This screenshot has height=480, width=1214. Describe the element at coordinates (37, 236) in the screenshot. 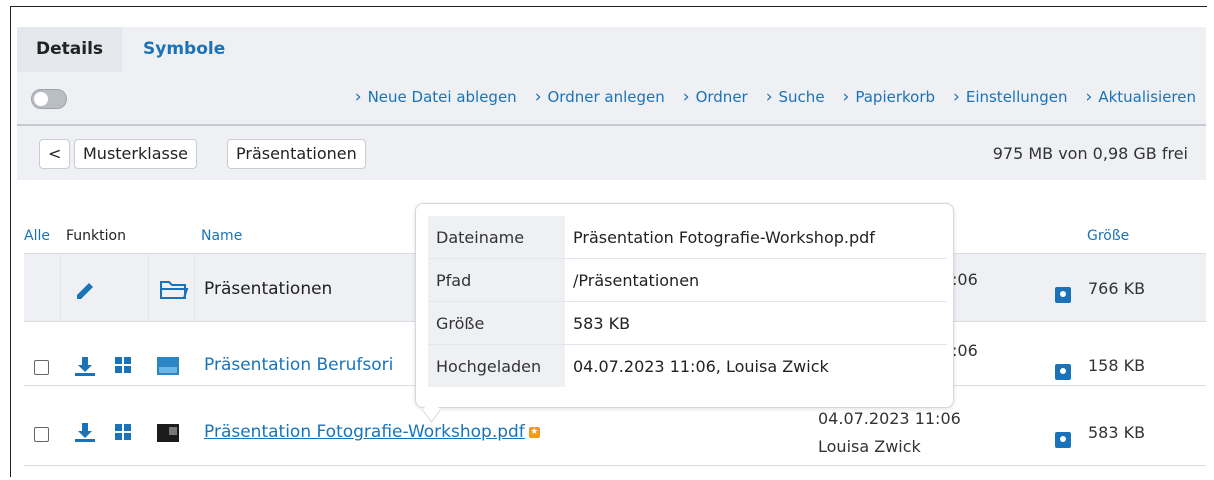

I see `select-all-link: Alle` at that location.